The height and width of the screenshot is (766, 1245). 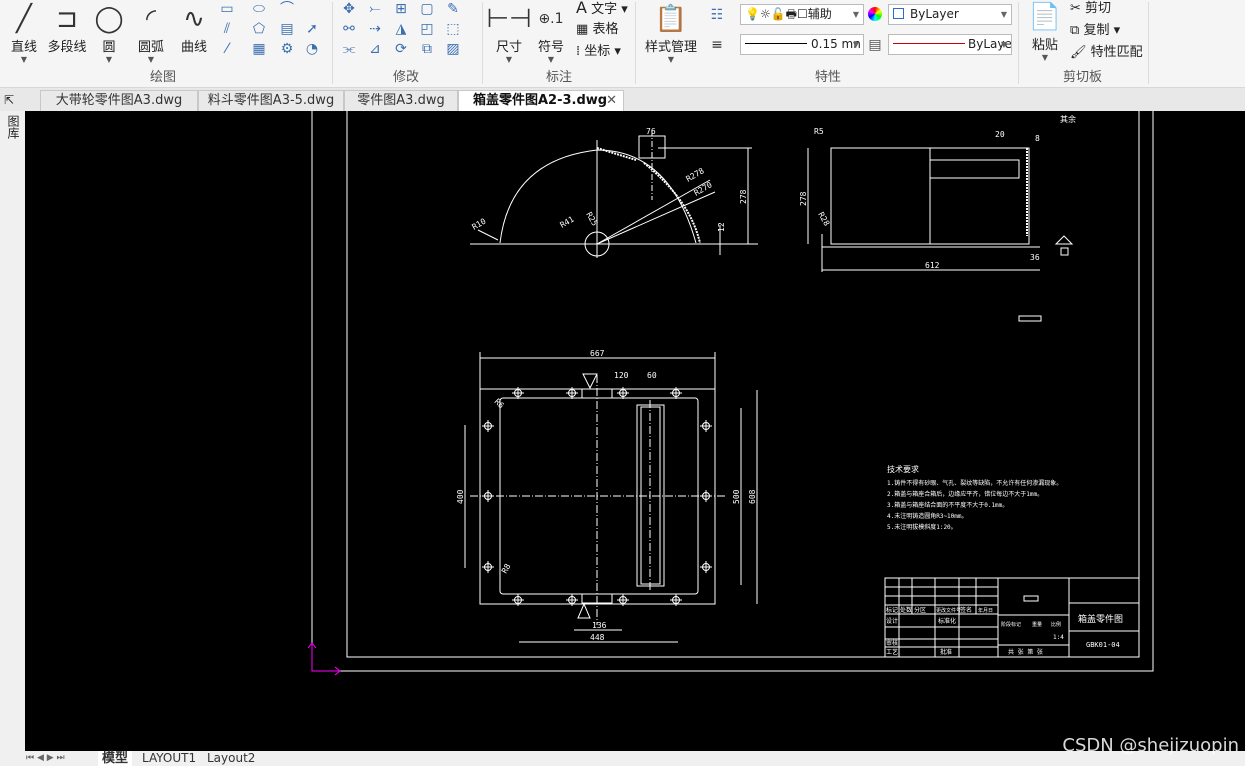 I want to click on multiline-icon: ⫽, so click(x=227, y=29).